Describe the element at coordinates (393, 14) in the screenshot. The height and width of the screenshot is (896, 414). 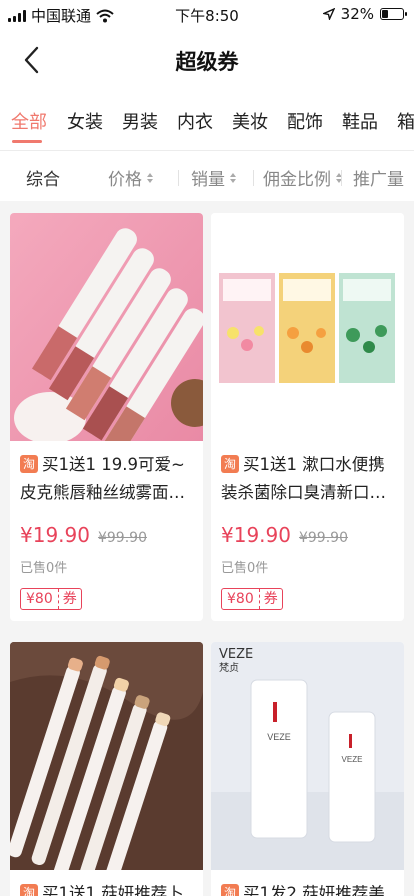
I see `battery-icon` at that location.